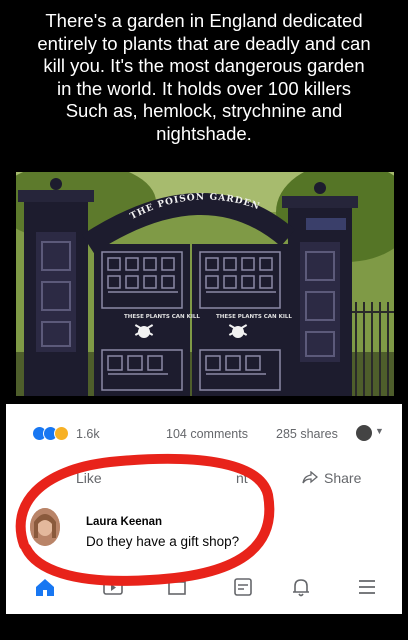 The width and height of the screenshot is (408, 640). What do you see at coordinates (45, 589) in the screenshot?
I see `home-icon` at bounding box center [45, 589].